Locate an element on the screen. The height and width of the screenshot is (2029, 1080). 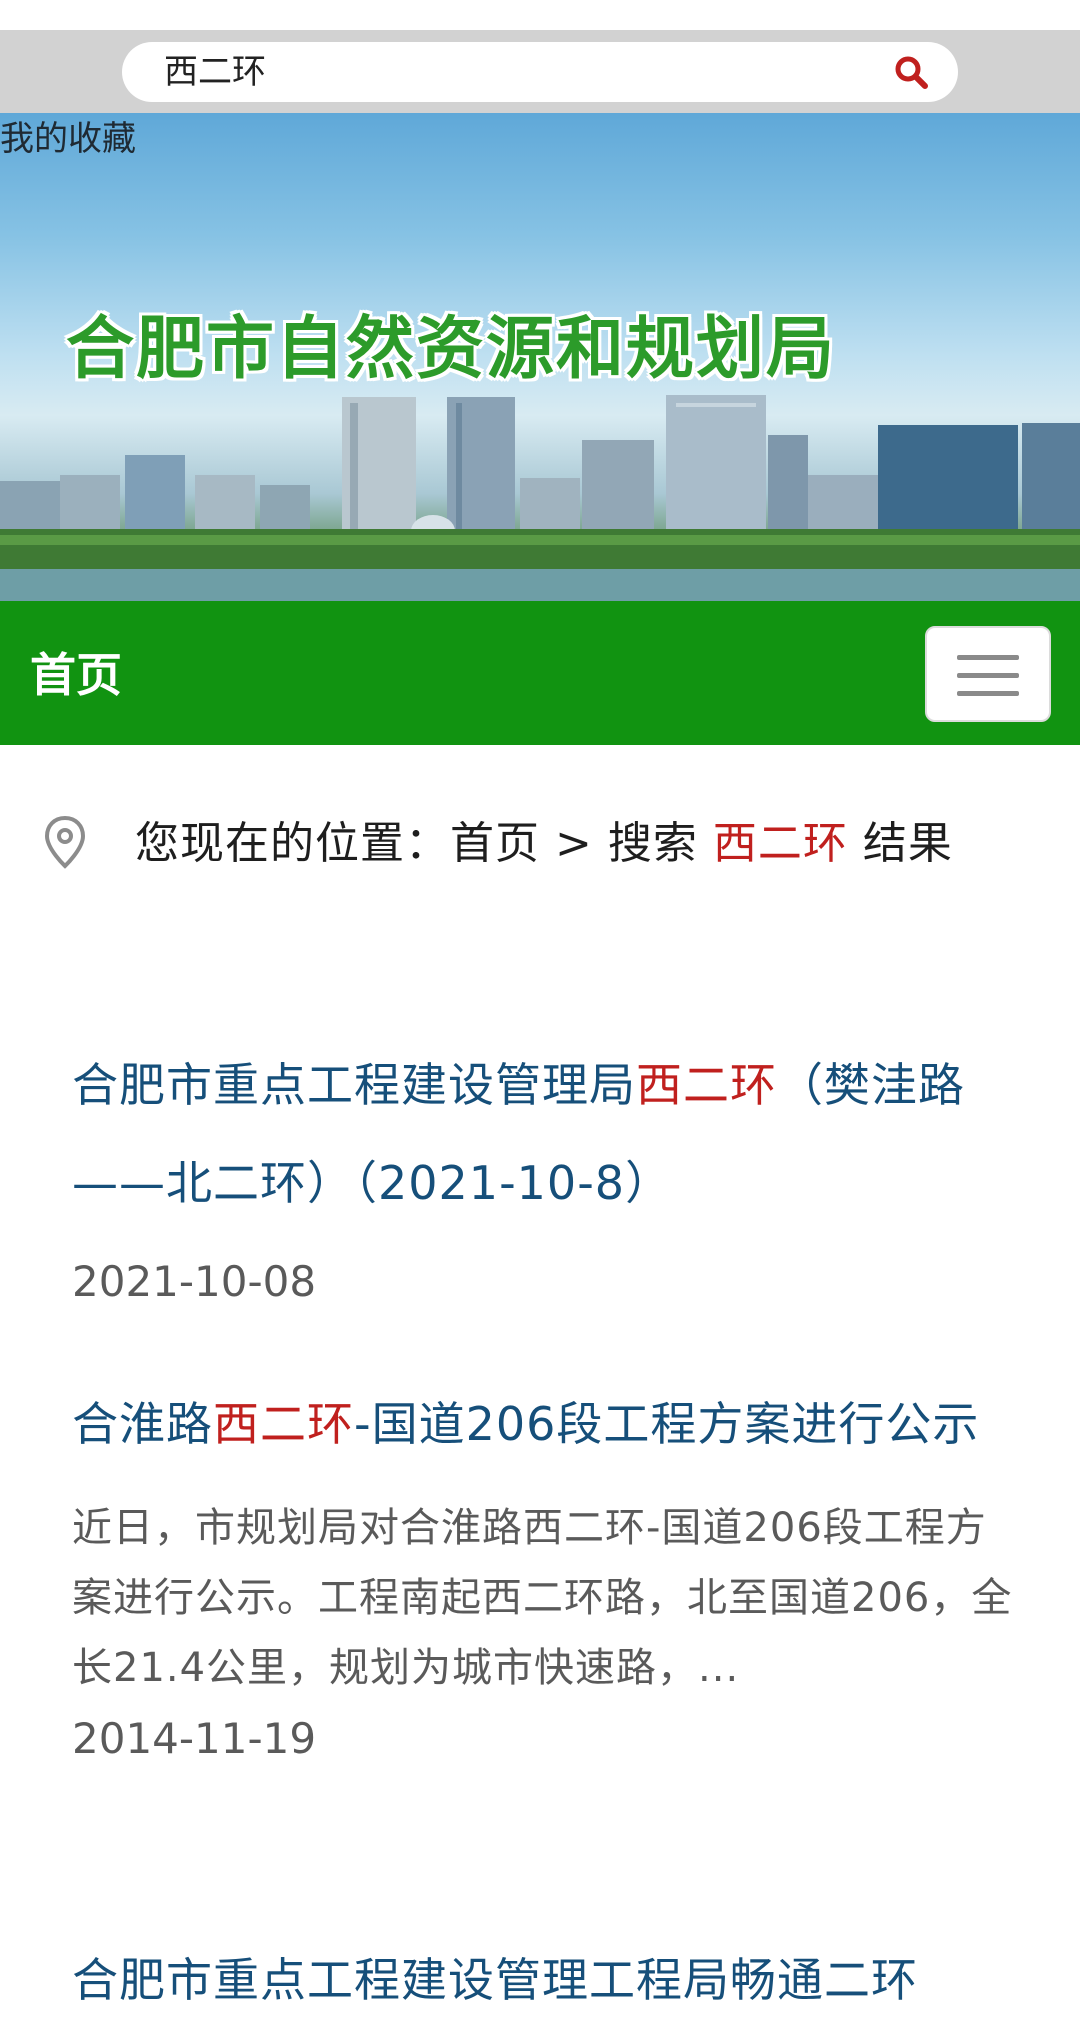
city-skyline-image is located at coordinates (540, 498).